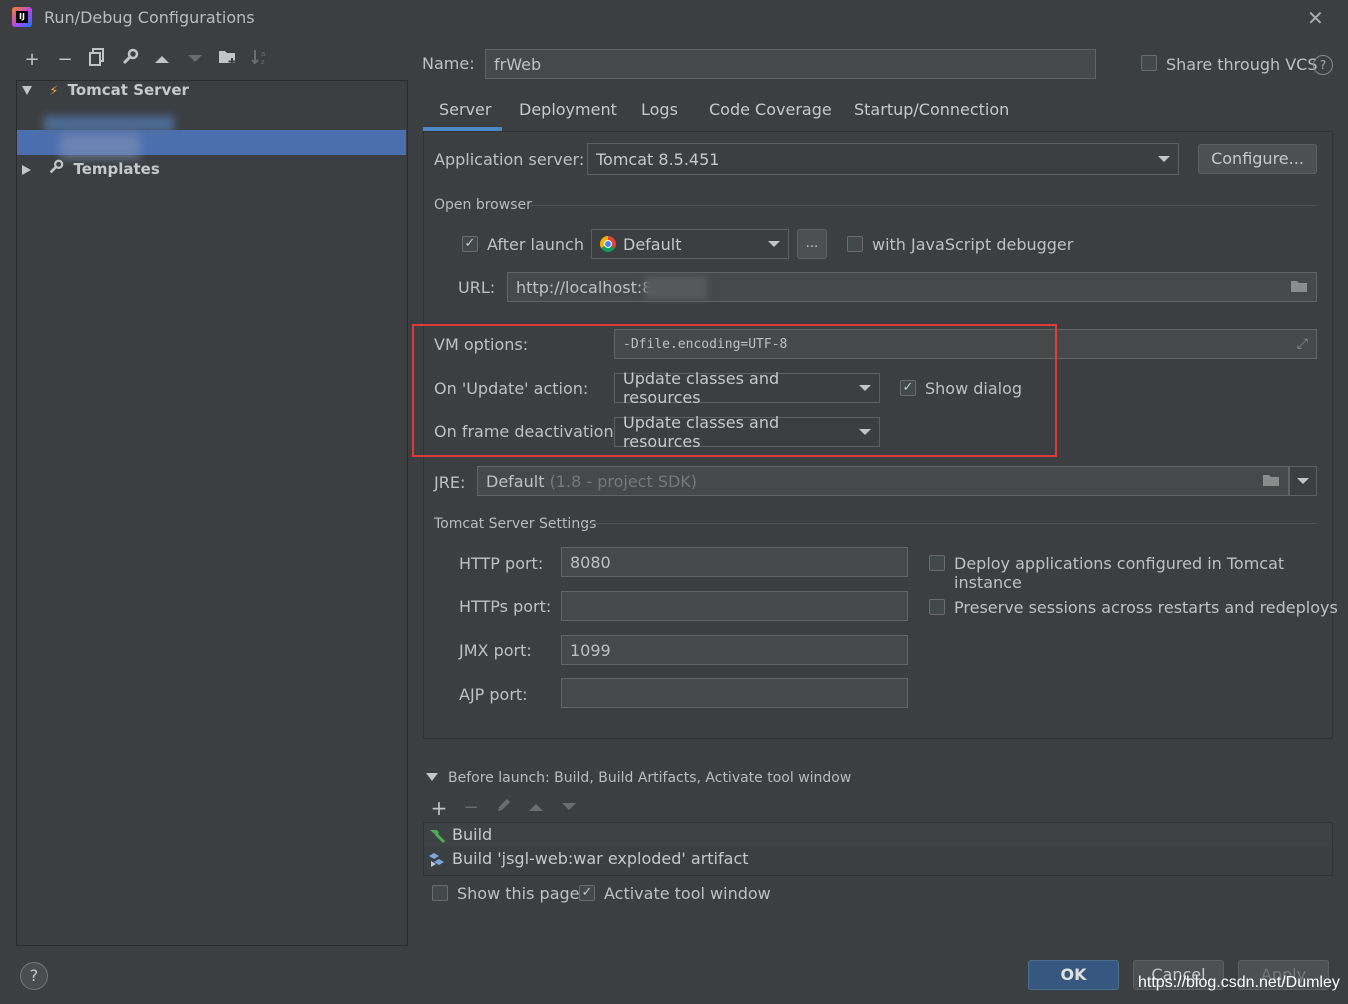  Describe the element at coordinates (734, 693) in the screenshot. I see `ajp-port-input` at that location.